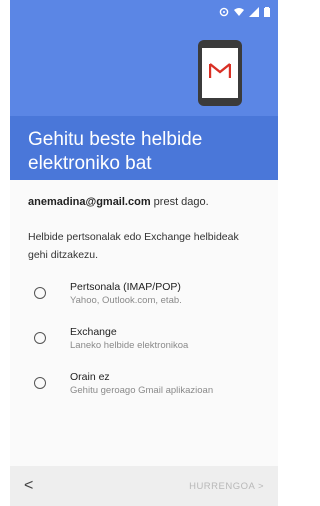  What do you see at coordinates (224, 13) in the screenshot?
I see `alarm-icon` at bounding box center [224, 13].